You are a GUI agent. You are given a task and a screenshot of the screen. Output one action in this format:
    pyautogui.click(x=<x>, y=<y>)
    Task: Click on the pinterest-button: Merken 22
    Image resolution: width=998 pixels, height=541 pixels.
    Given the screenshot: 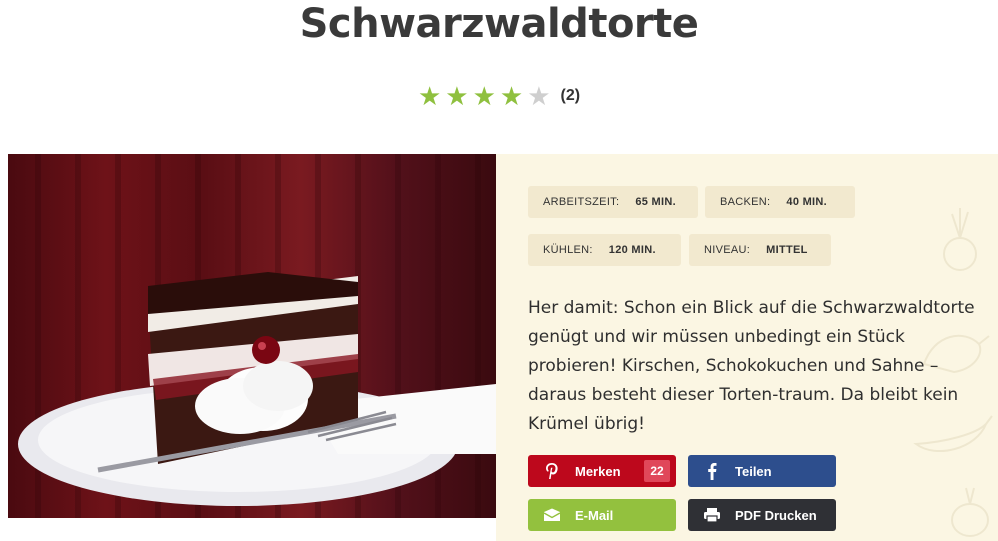 What is the action you would take?
    pyautogui.click(x=602, y=471)
    